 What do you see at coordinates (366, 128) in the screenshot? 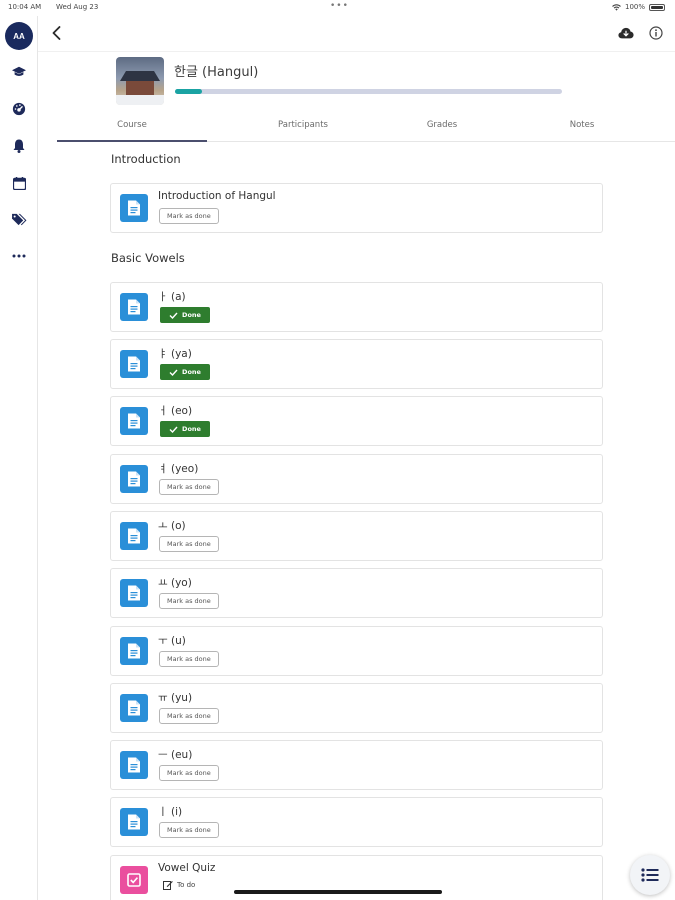
I see `course-tabs: Course Participants Grades Notes` at bounding box center [366, 128].